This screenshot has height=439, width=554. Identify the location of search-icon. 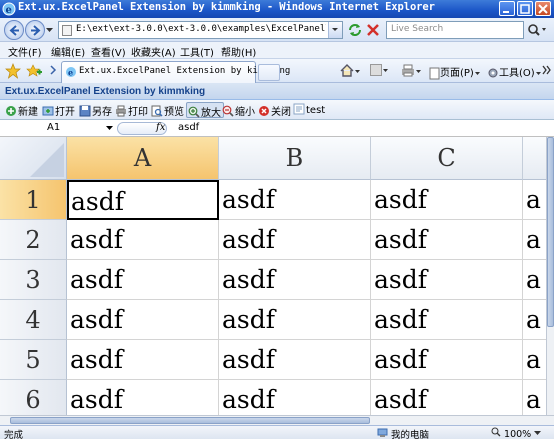
(537, 30).